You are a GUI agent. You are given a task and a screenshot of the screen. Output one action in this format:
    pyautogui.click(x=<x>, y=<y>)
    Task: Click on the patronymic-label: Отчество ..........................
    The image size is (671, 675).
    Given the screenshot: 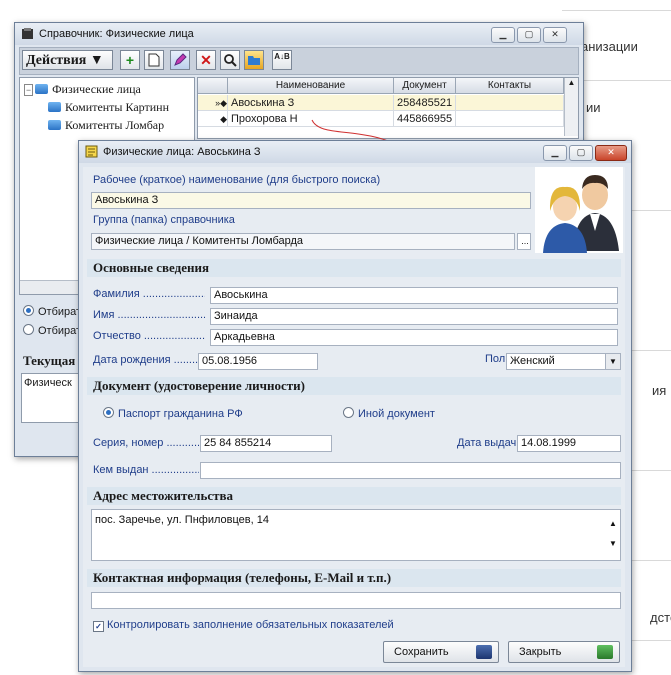 What is the action you would take?
    pyautogui.click(x=149, y=336)
    